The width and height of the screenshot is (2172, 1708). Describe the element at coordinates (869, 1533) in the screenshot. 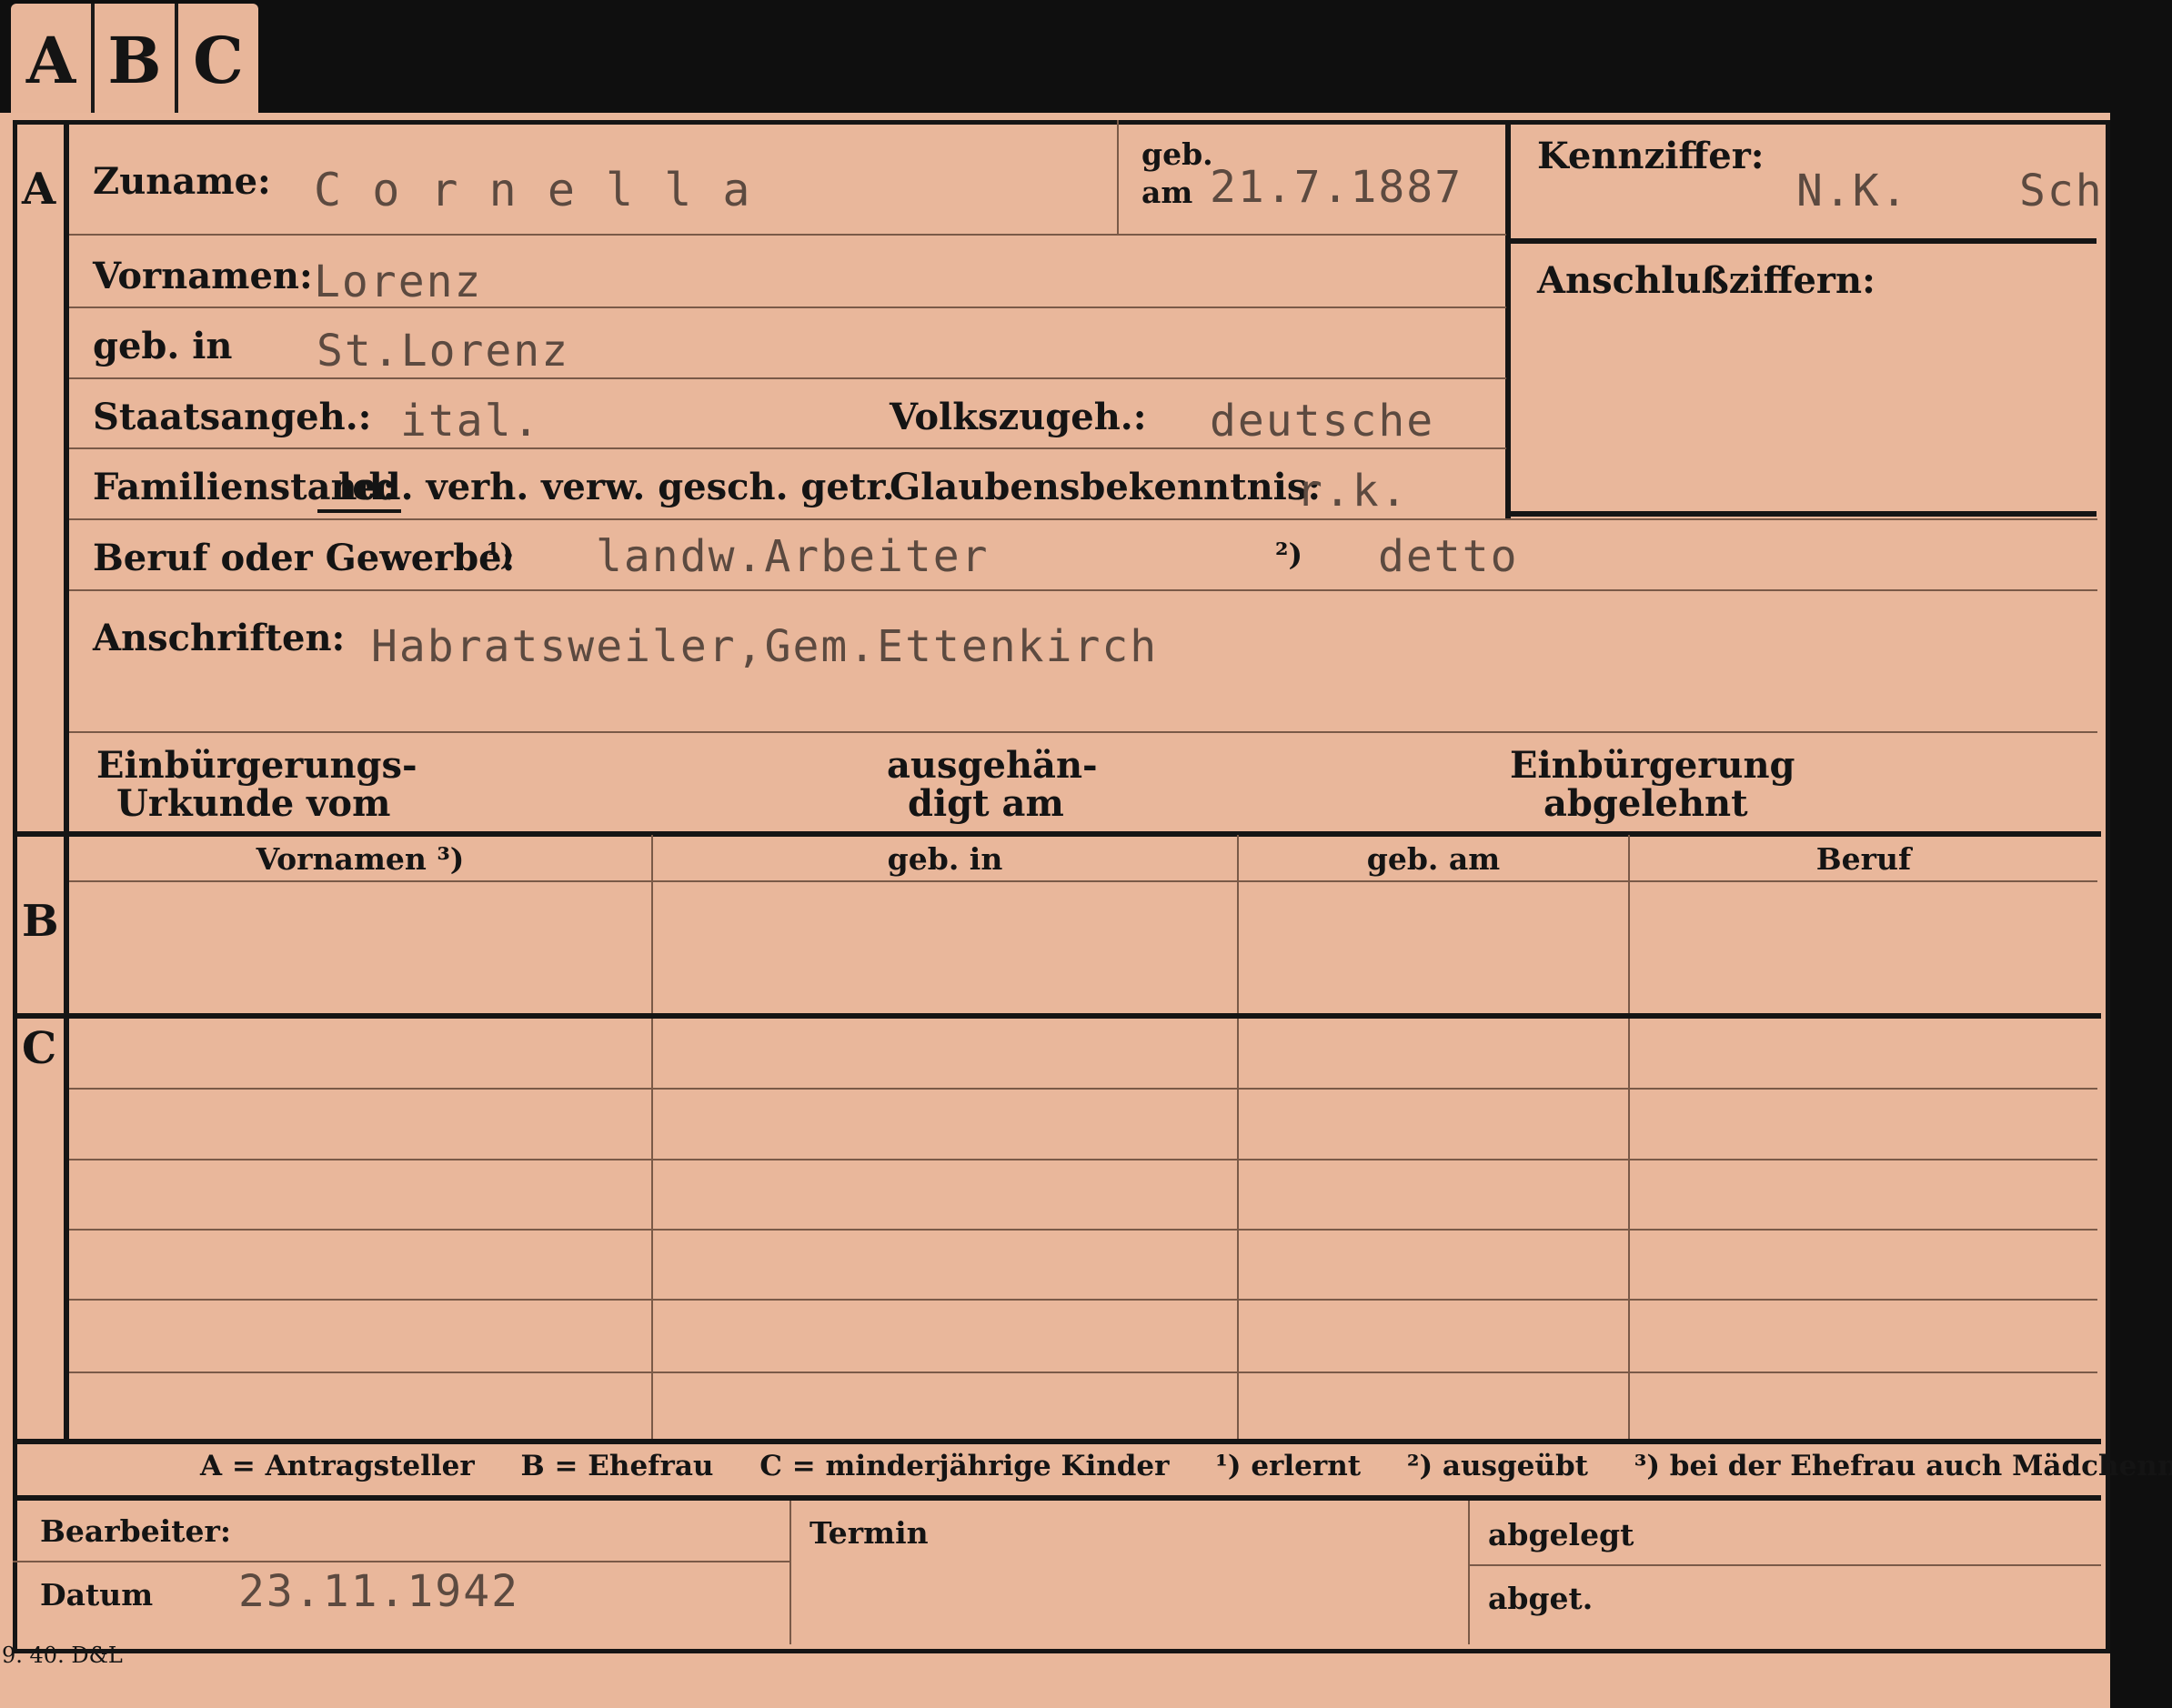

I see `termin-label: Termin` at that location.